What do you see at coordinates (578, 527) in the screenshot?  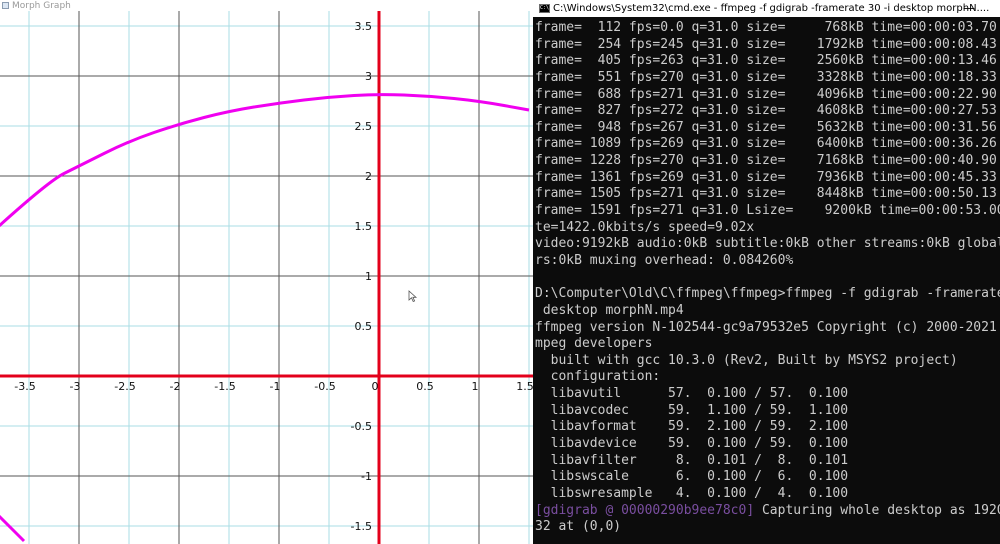 I see `console-line: 32 at (0,0)` at bounding box center [578, 527].